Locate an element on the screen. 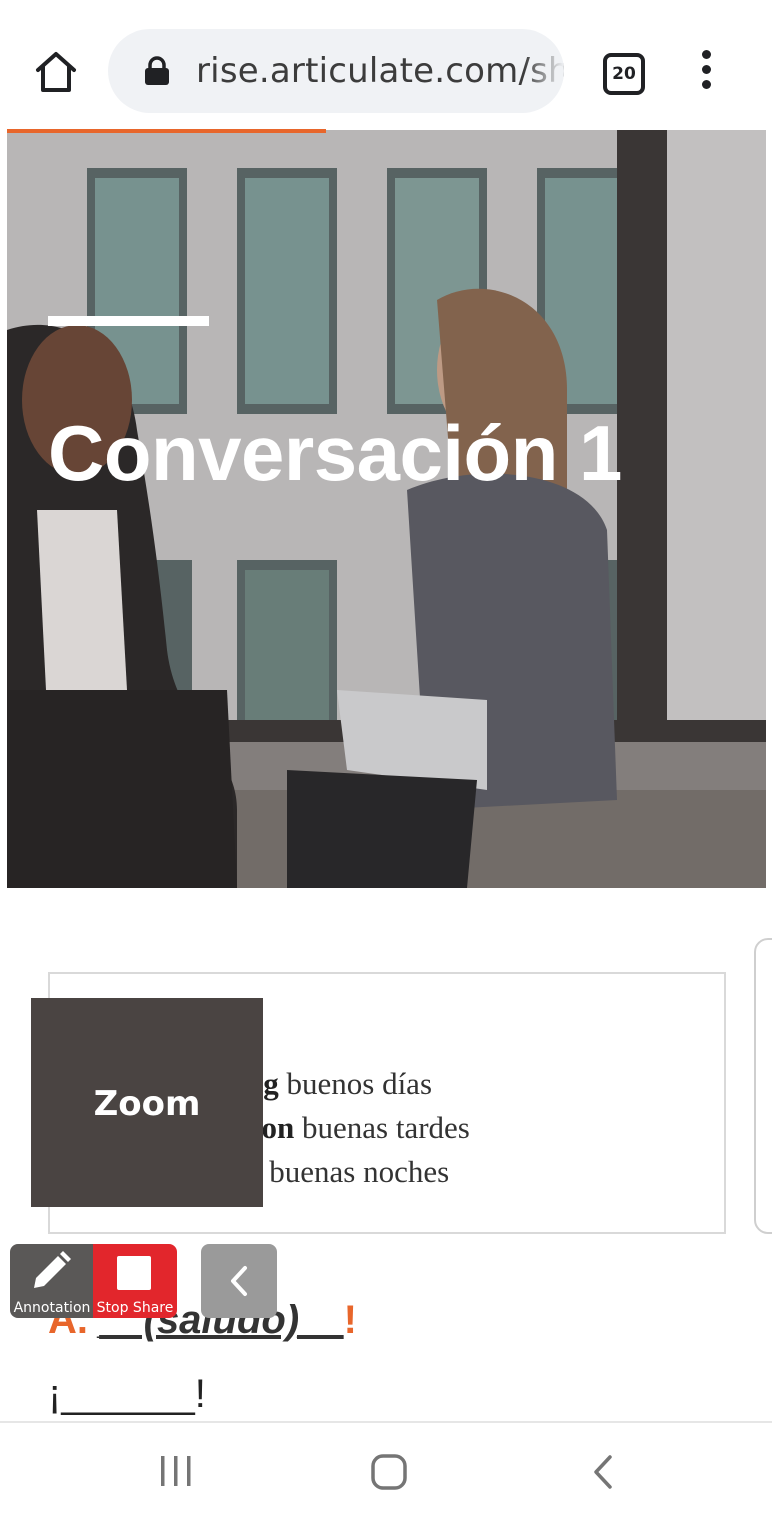 The height and width of the screenshot is (1523, 772). course-progress-fill is located at coordinates (166, 131).